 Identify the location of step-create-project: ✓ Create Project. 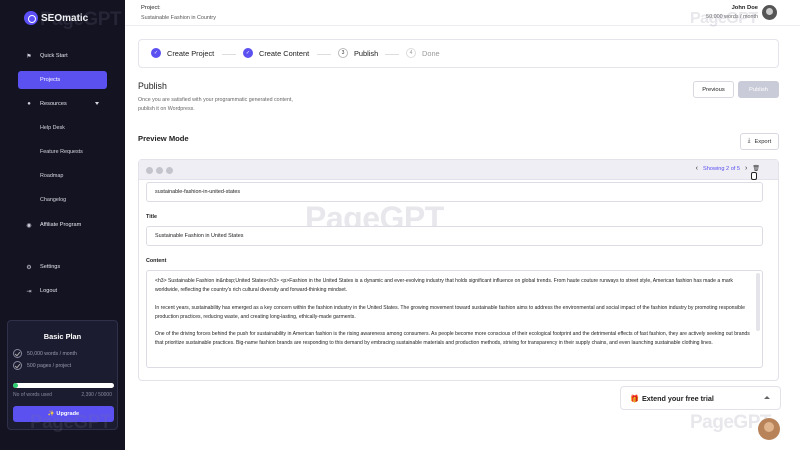
(182, 53).